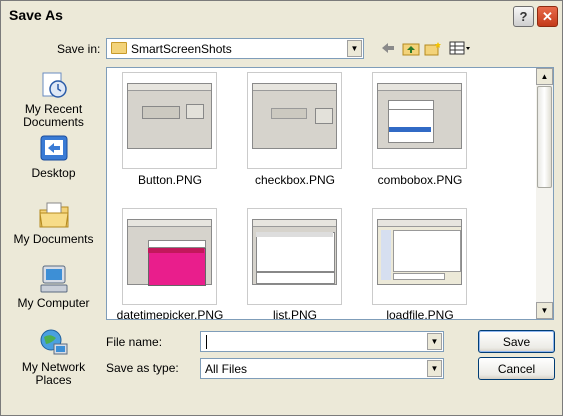 The image size is (563, 416). Describe the element at coordinates (54, 343) in the screenshot. I see `network-places-icon` at that location.